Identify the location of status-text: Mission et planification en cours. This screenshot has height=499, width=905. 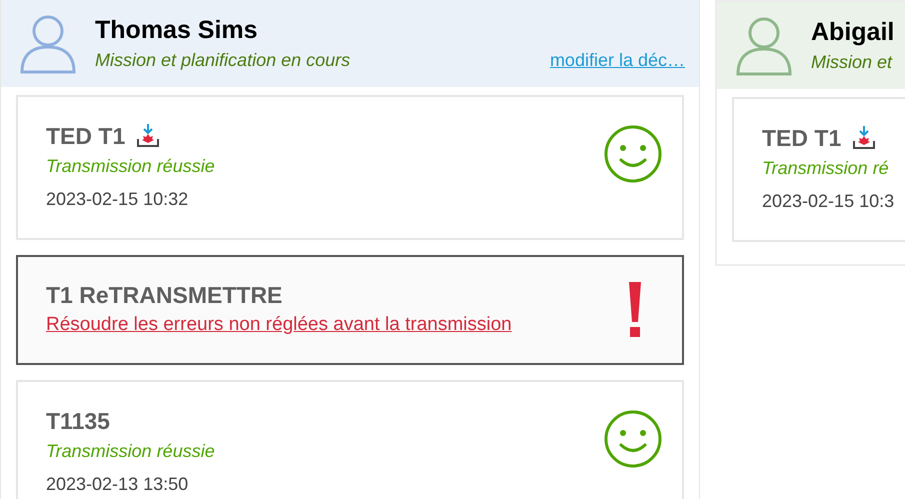
(222, 60).